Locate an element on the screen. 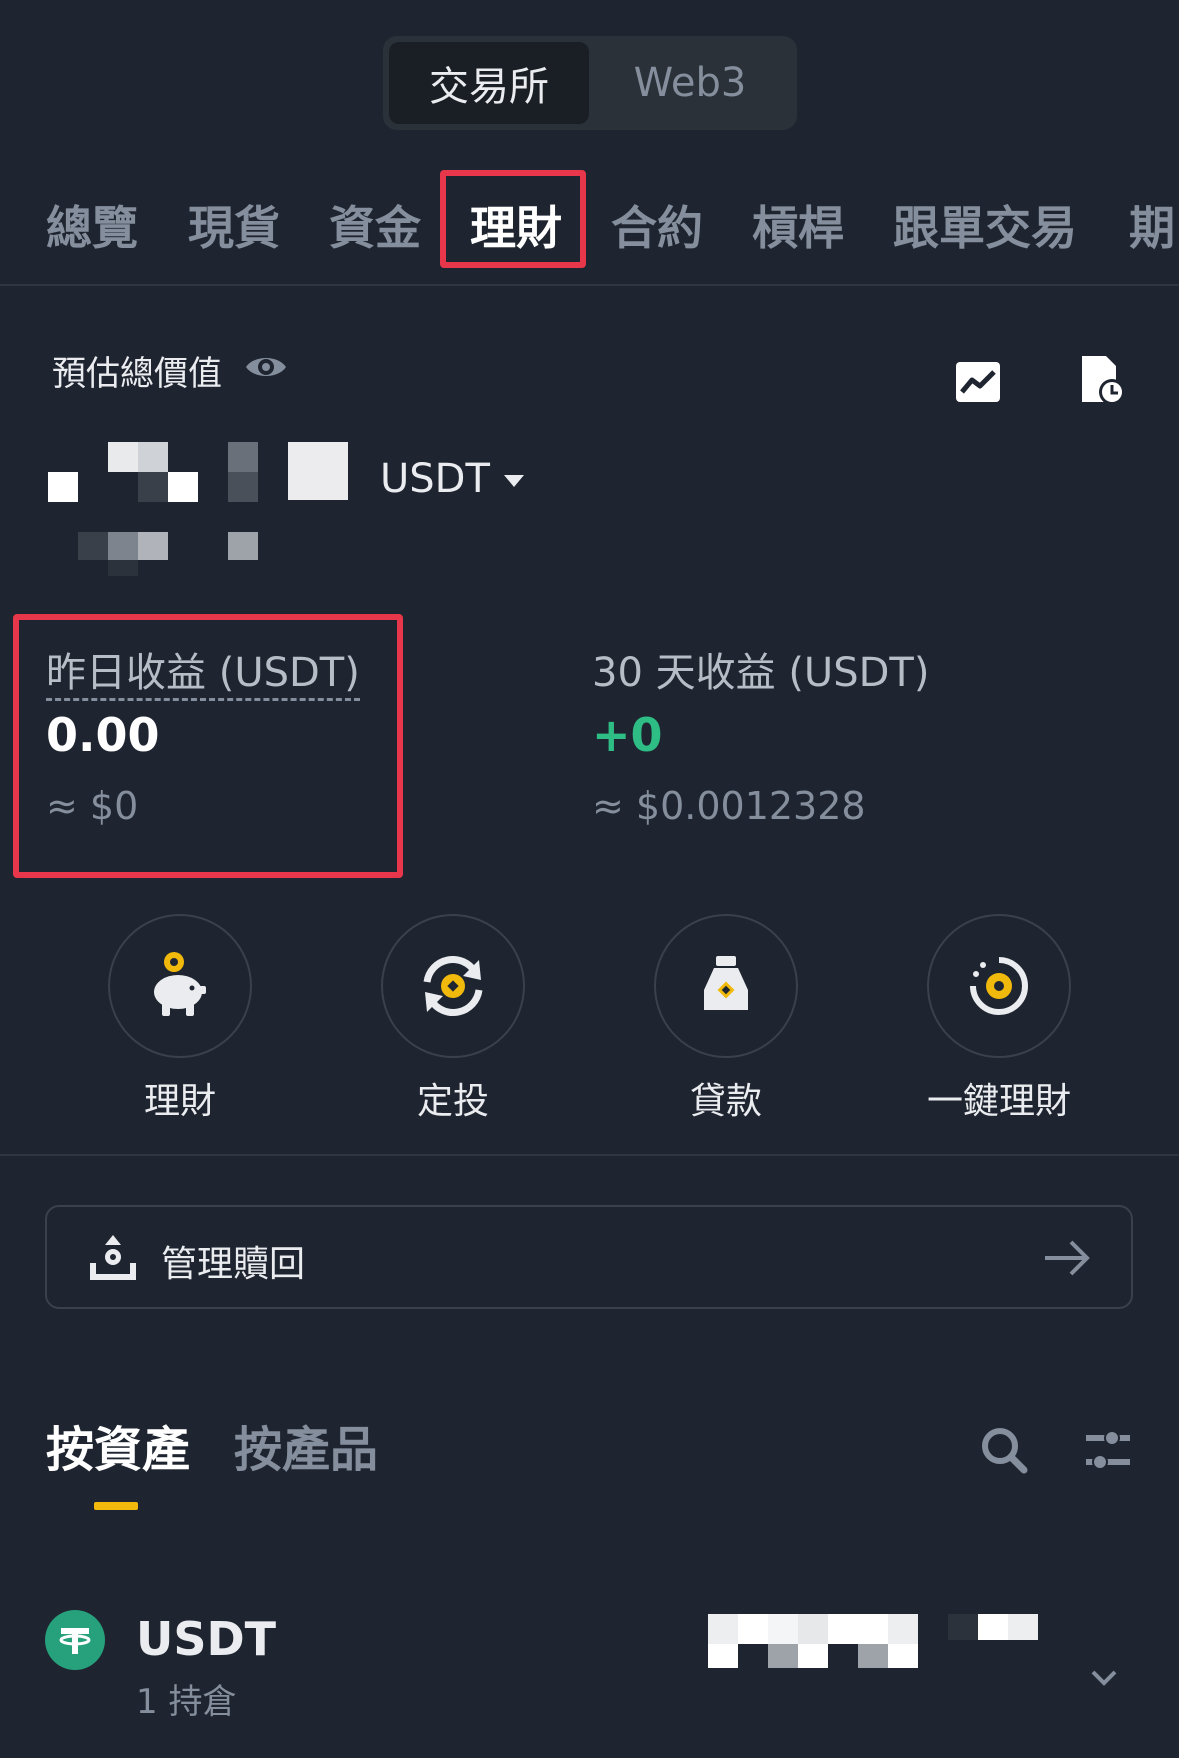 This screenshot has width=1179, height=1758. eye-icon is located at coordinates (266, 367).